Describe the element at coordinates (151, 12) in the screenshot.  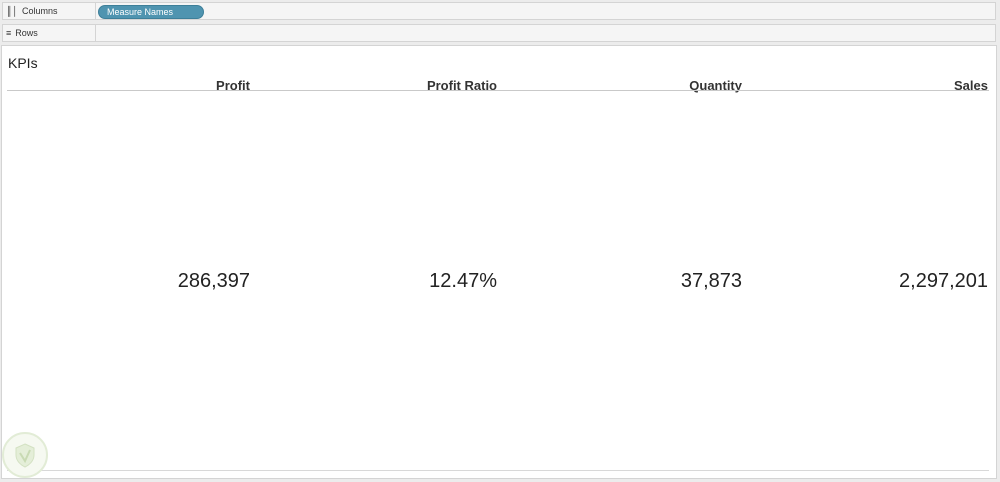
I see `measure-names-pill: Measure Names` at that location.